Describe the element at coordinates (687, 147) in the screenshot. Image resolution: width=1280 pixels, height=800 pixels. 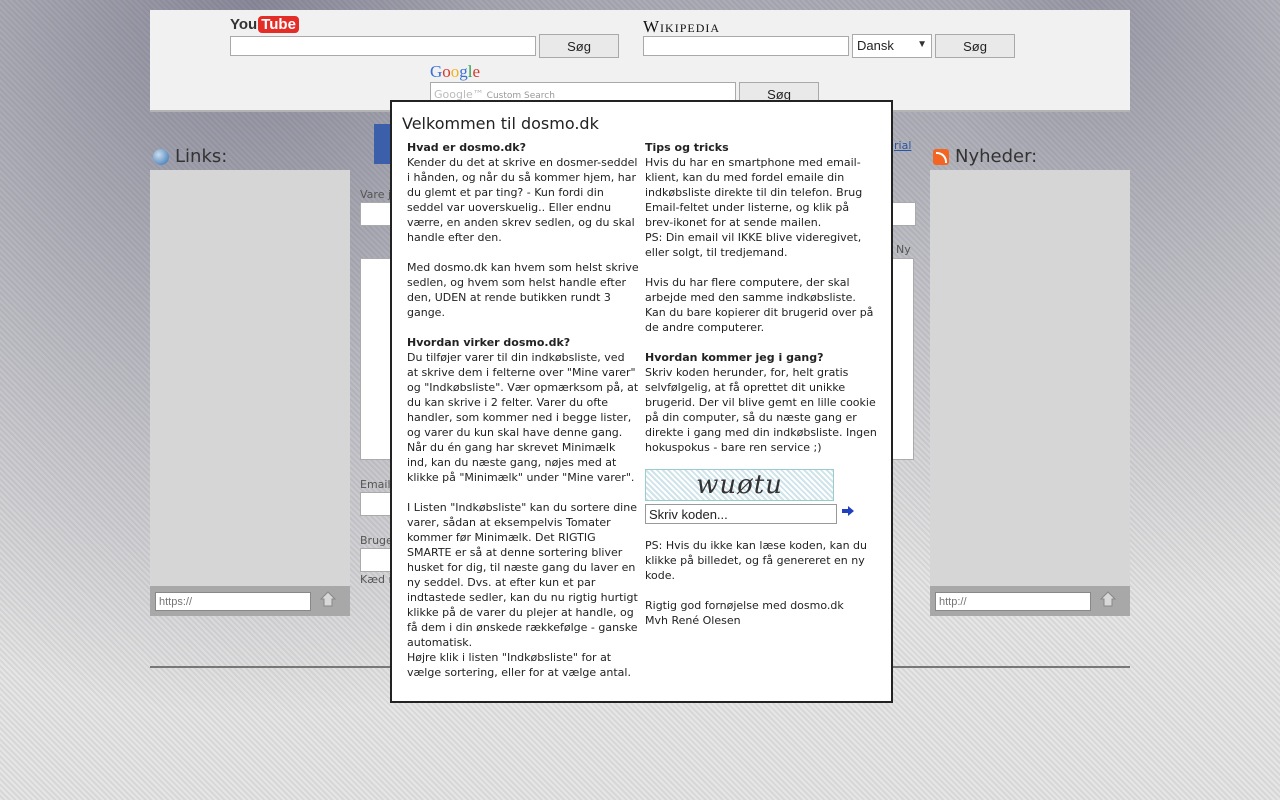
I see `heading-tips: Tips og tricks` at that location.